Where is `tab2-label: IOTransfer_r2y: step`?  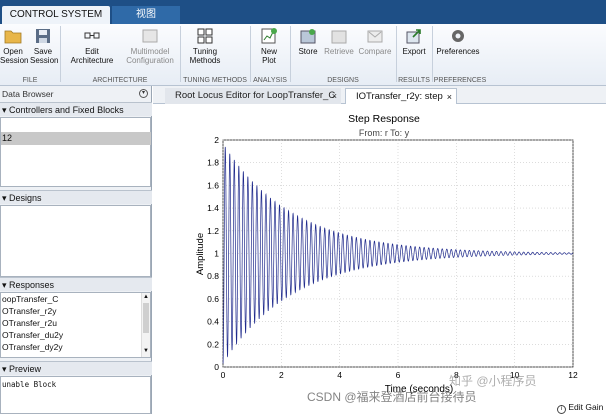
tab2-label: IOTransfer_r2y: step is located at coordinates (399, 96).